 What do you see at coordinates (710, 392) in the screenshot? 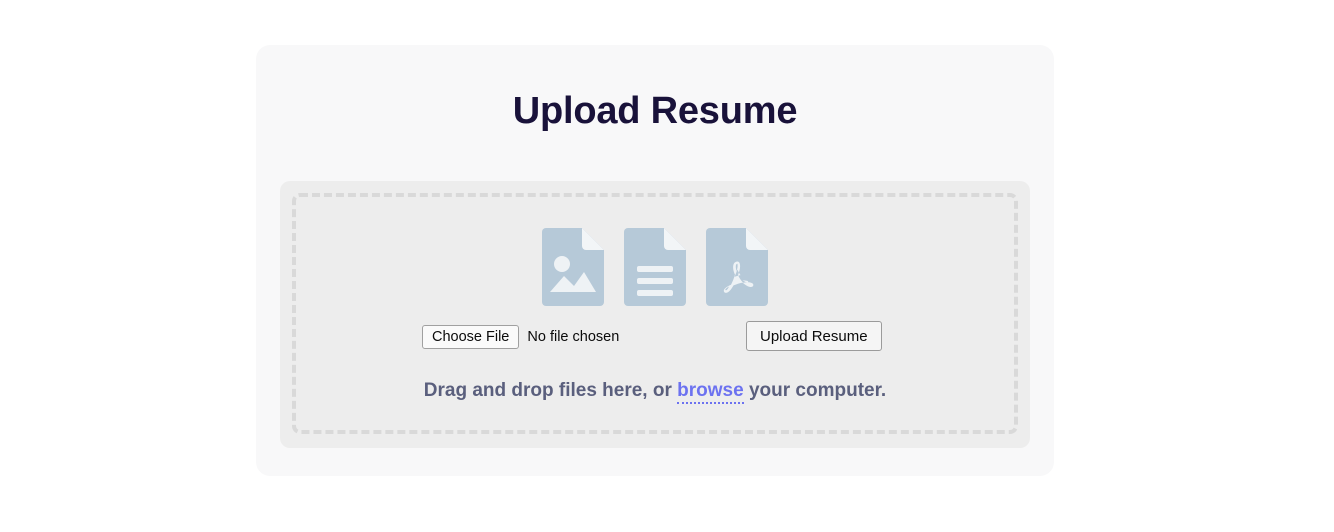
I see `browse-link: browse` at bounding box center [710, 392].